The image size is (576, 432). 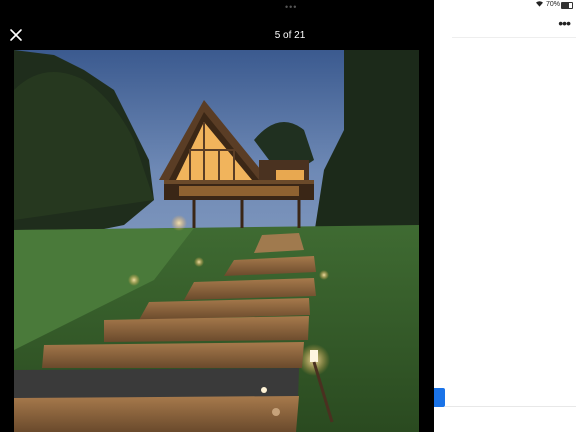 What do you see at coordinates (567, 5) in the screenshot?
I see `battery-icon` at bounding box center [567, 5].